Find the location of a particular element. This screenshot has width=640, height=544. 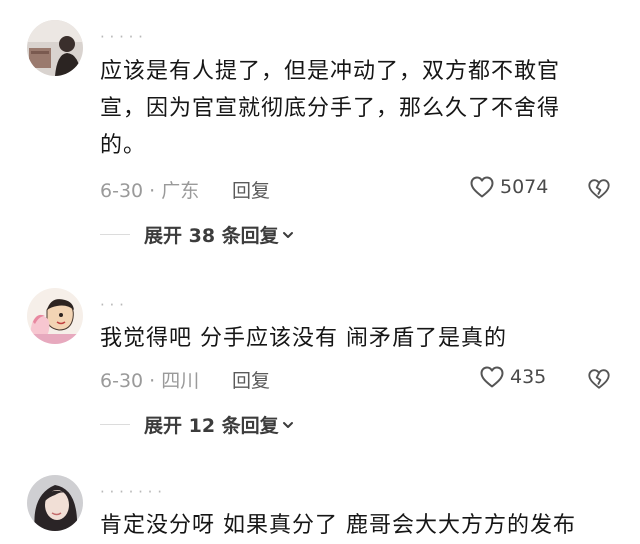

comment-text-line: 宣，因为官宣就彻底分手了，那么久了不舍得 is located at coordinates (330, 108).